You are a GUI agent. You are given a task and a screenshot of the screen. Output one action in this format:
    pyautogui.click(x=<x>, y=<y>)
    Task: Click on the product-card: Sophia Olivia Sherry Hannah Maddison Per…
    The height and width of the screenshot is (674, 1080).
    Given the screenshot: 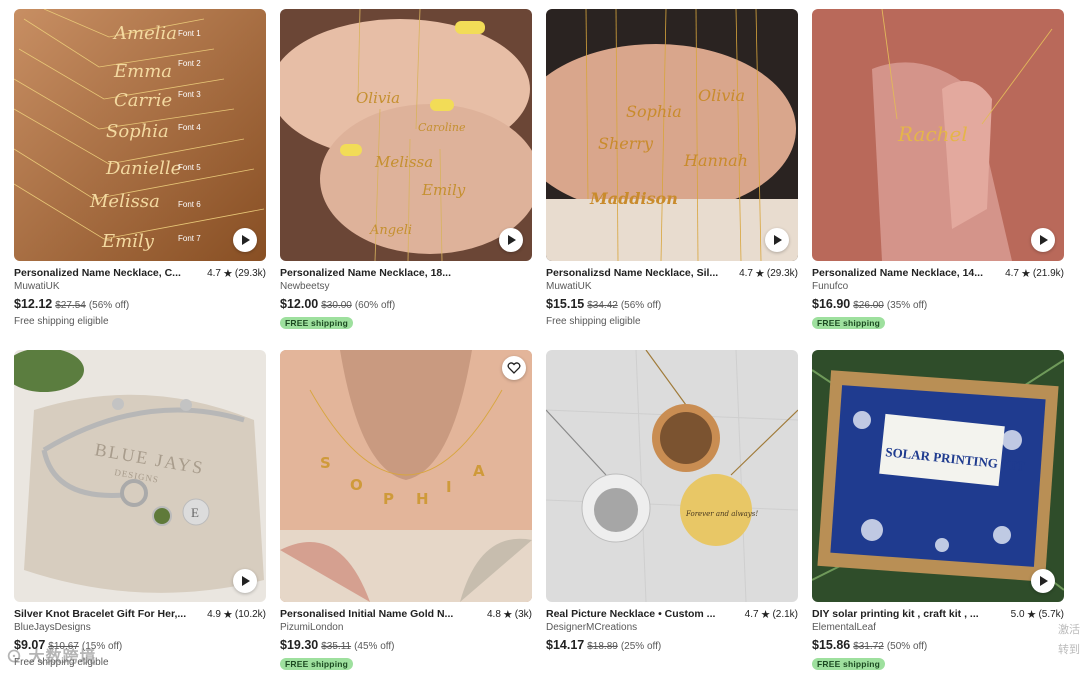 What is the action you would take?
    pyautogui.click(x=672, y=168)
    